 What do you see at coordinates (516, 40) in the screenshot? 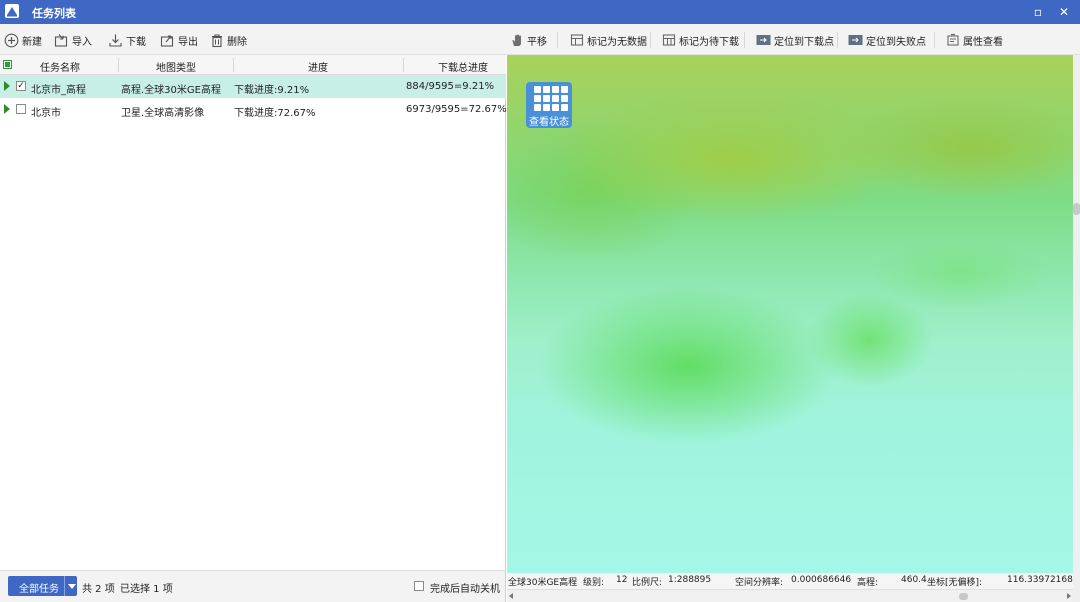
I see `hand-icon` at bounding box center [516, 40].